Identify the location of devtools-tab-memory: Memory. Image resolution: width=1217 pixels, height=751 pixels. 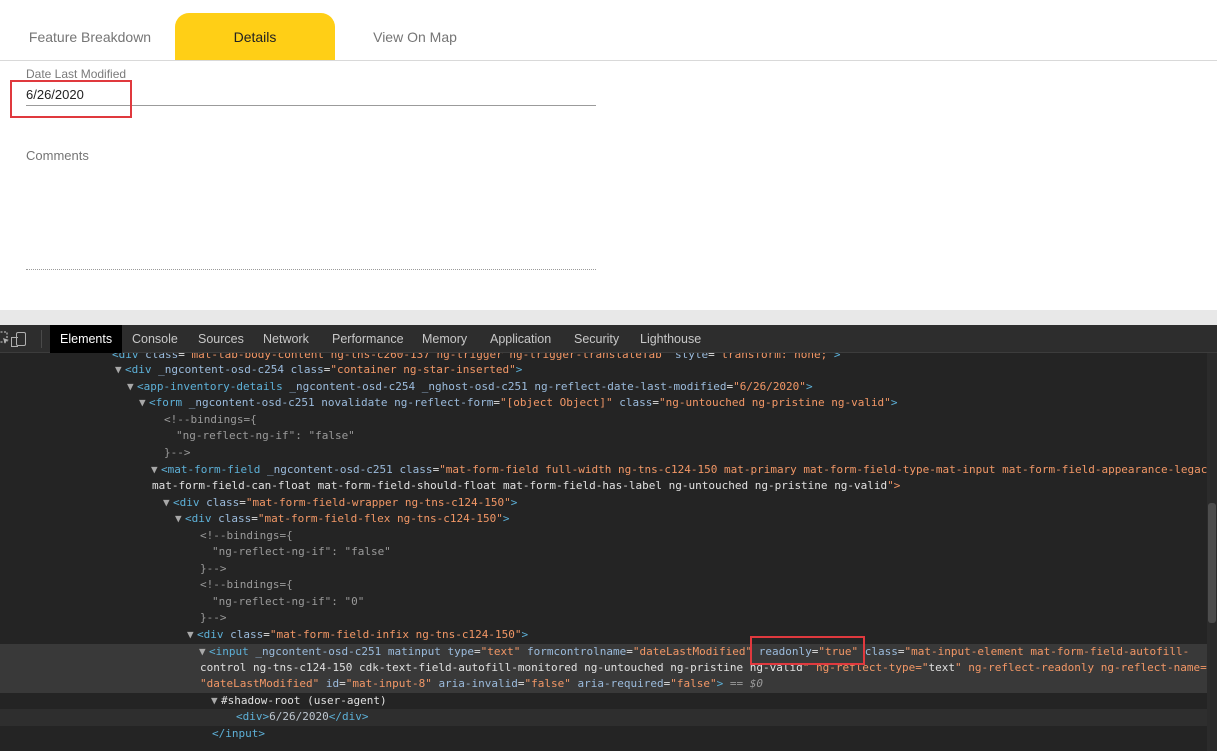
(444, 339).